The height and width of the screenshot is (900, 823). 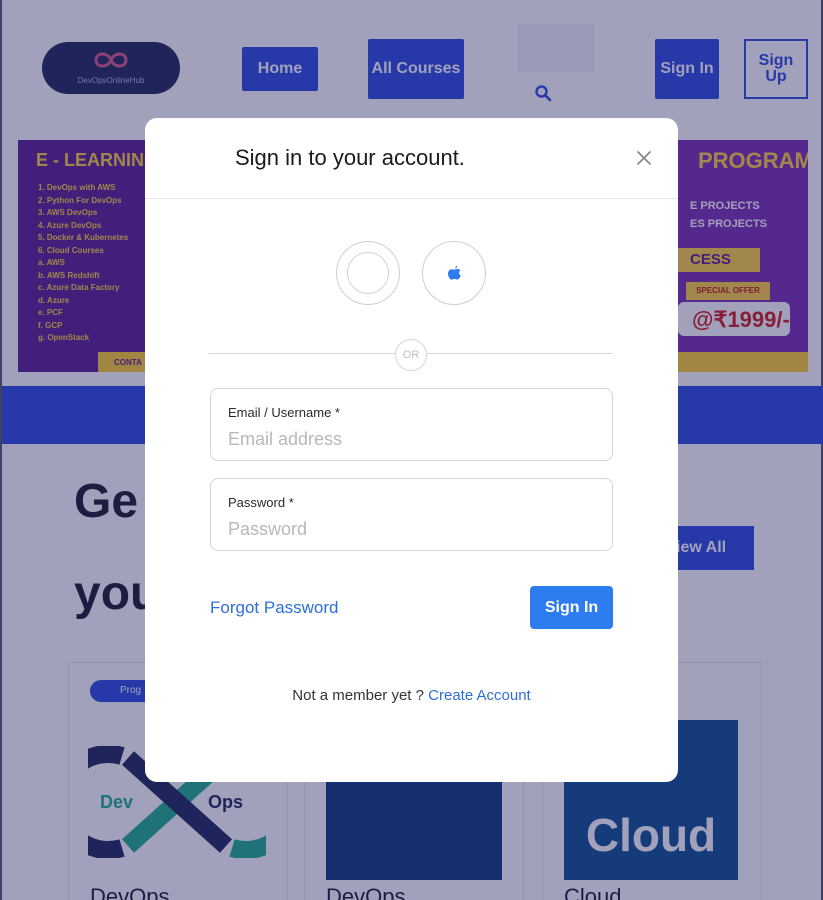 What do you see at coordinates (571, 607) in the screenshot?
I see `sign-in-button: Sign In` at bounding box center [571, 607].